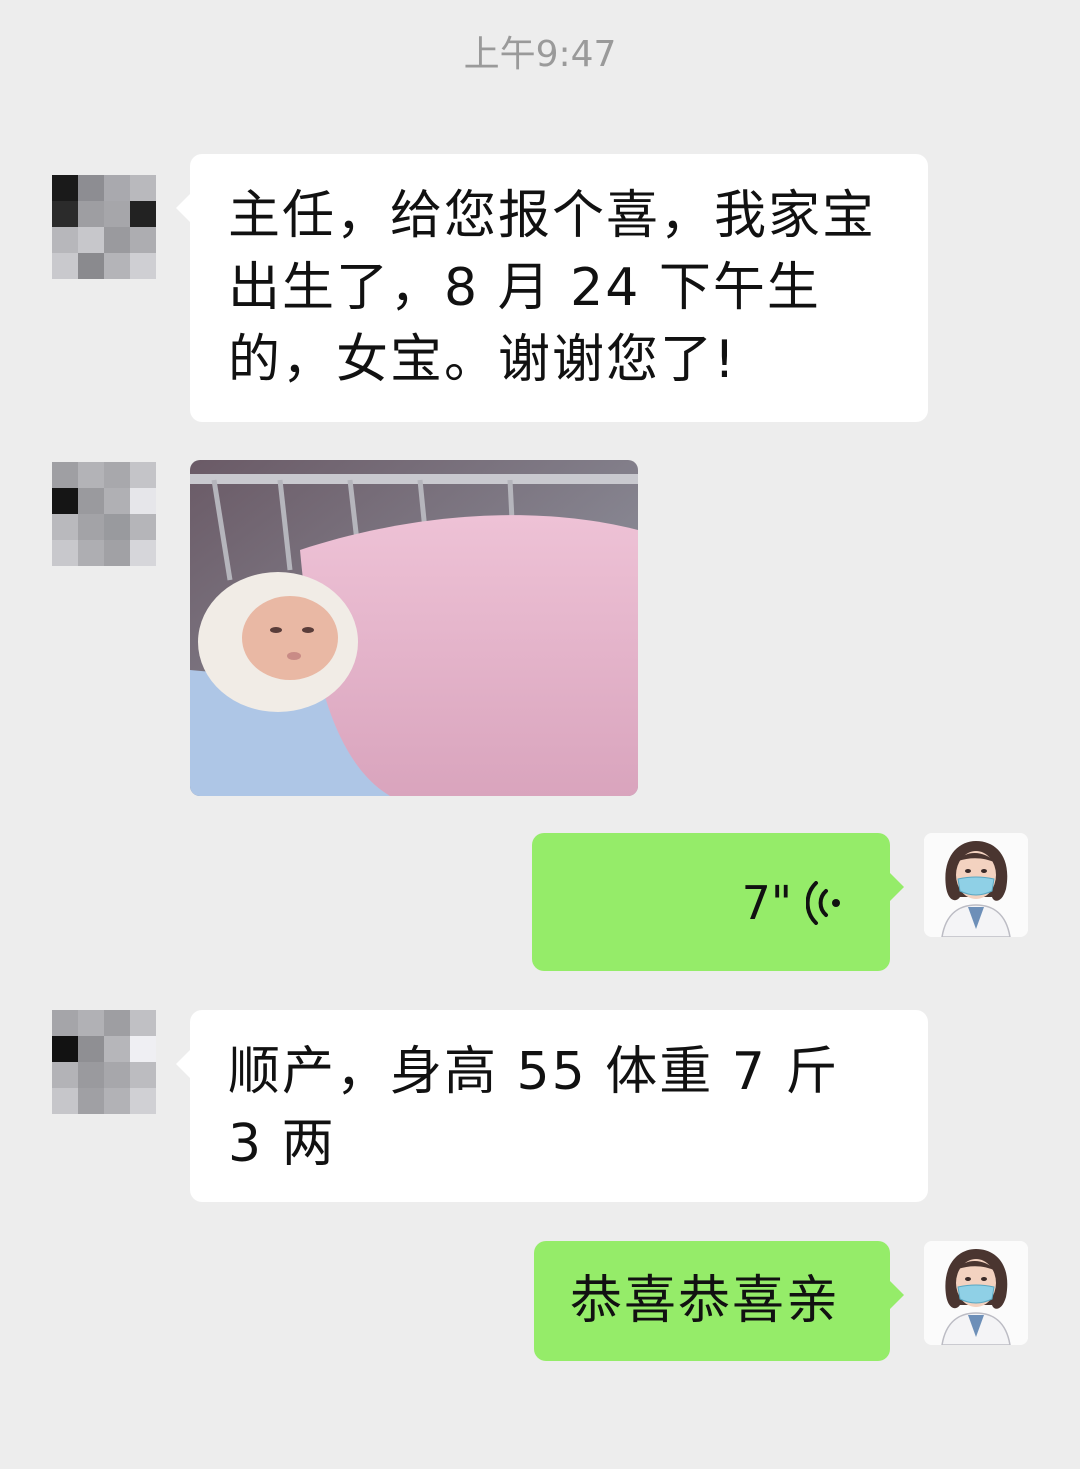 Image resolution: width=1080 pixels, height=1469 pixels. What do you see at coordinates (540, 54) in the screenshot?
I see `message-timestamp: 上午9:47` at bounding box center [540, 54].